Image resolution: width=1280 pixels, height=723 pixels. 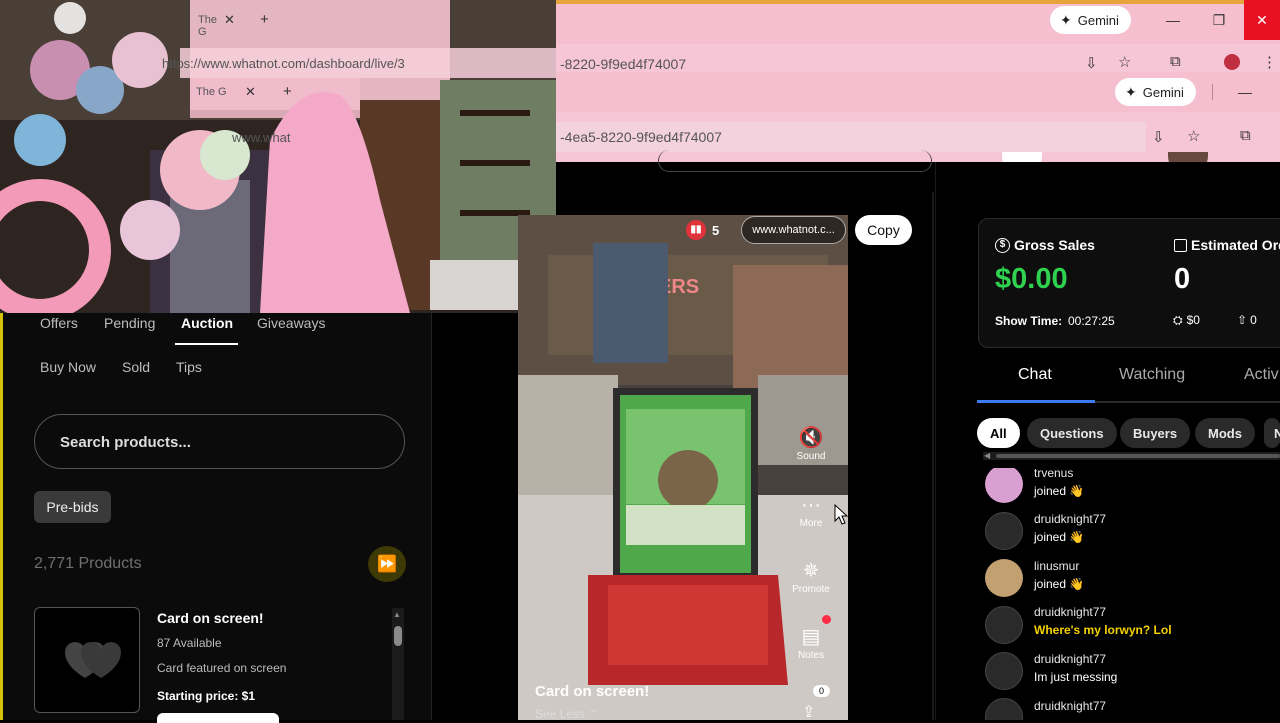 What do you see at coordinates (1173, 20) in the screenshot?
I see `minimize-button-back: —` at bounding box center [1173, 20].